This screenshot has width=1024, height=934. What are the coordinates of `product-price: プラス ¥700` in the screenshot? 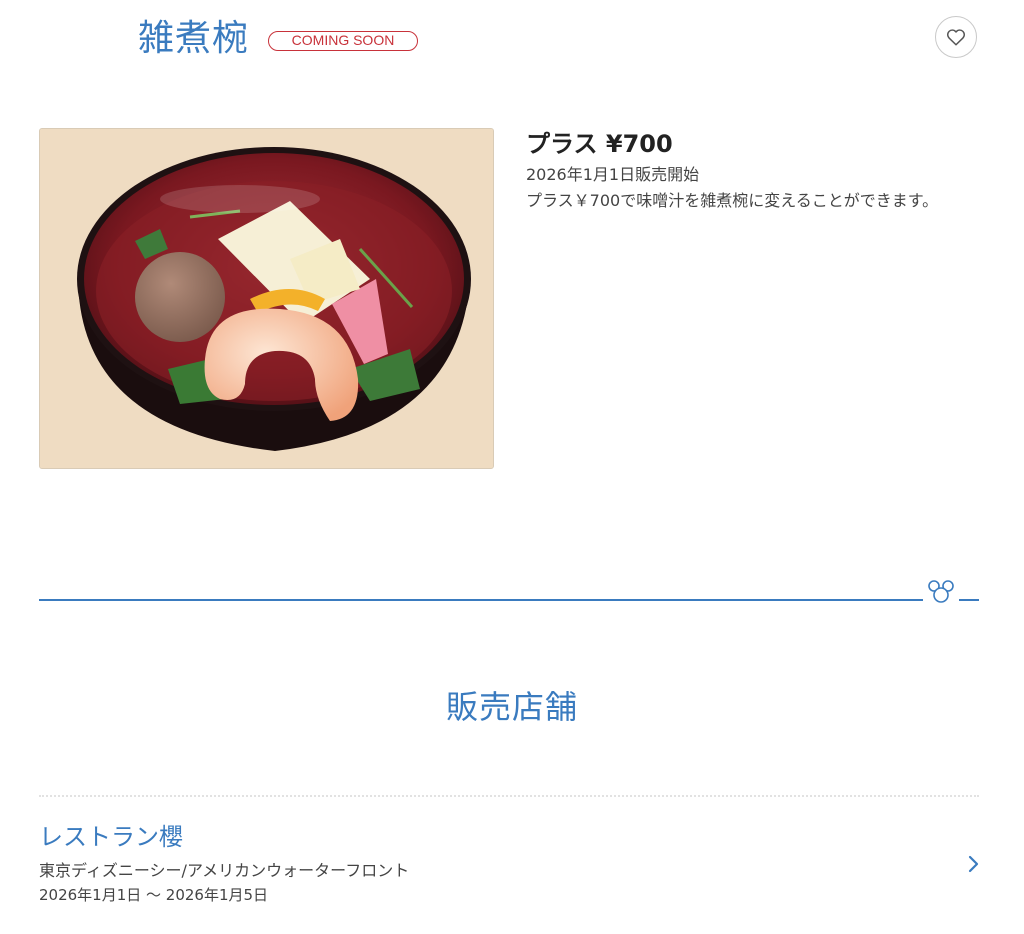 It's located at (599, 144).